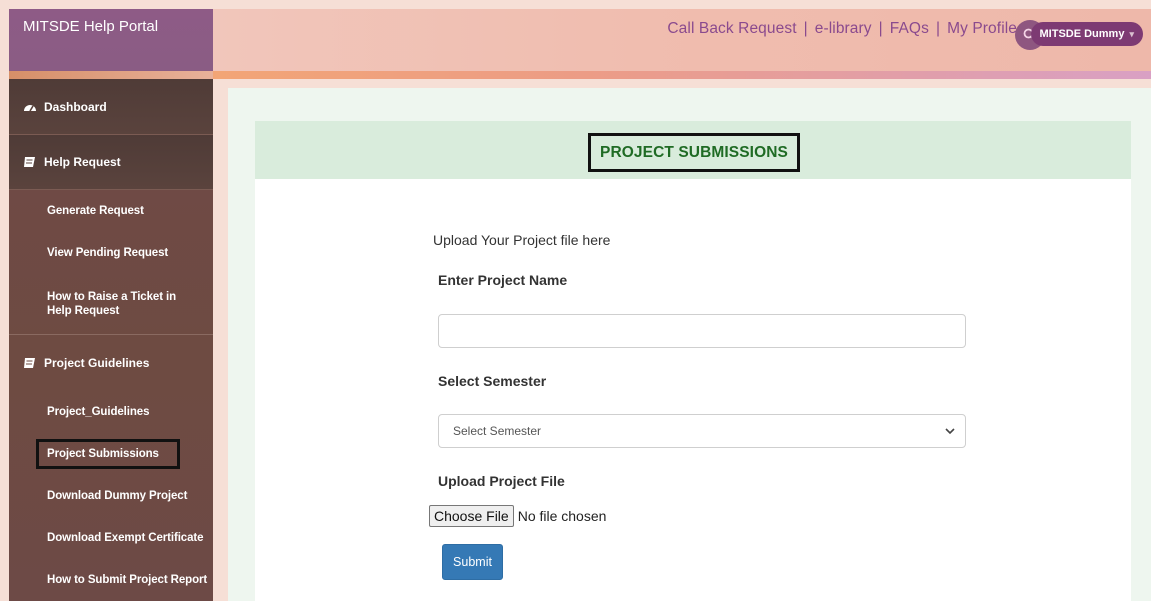 This screenshot has width=1151, height=601. Describe the element at coordinates (111, 75) in the screenshot. I see `brand-strip` at that location.